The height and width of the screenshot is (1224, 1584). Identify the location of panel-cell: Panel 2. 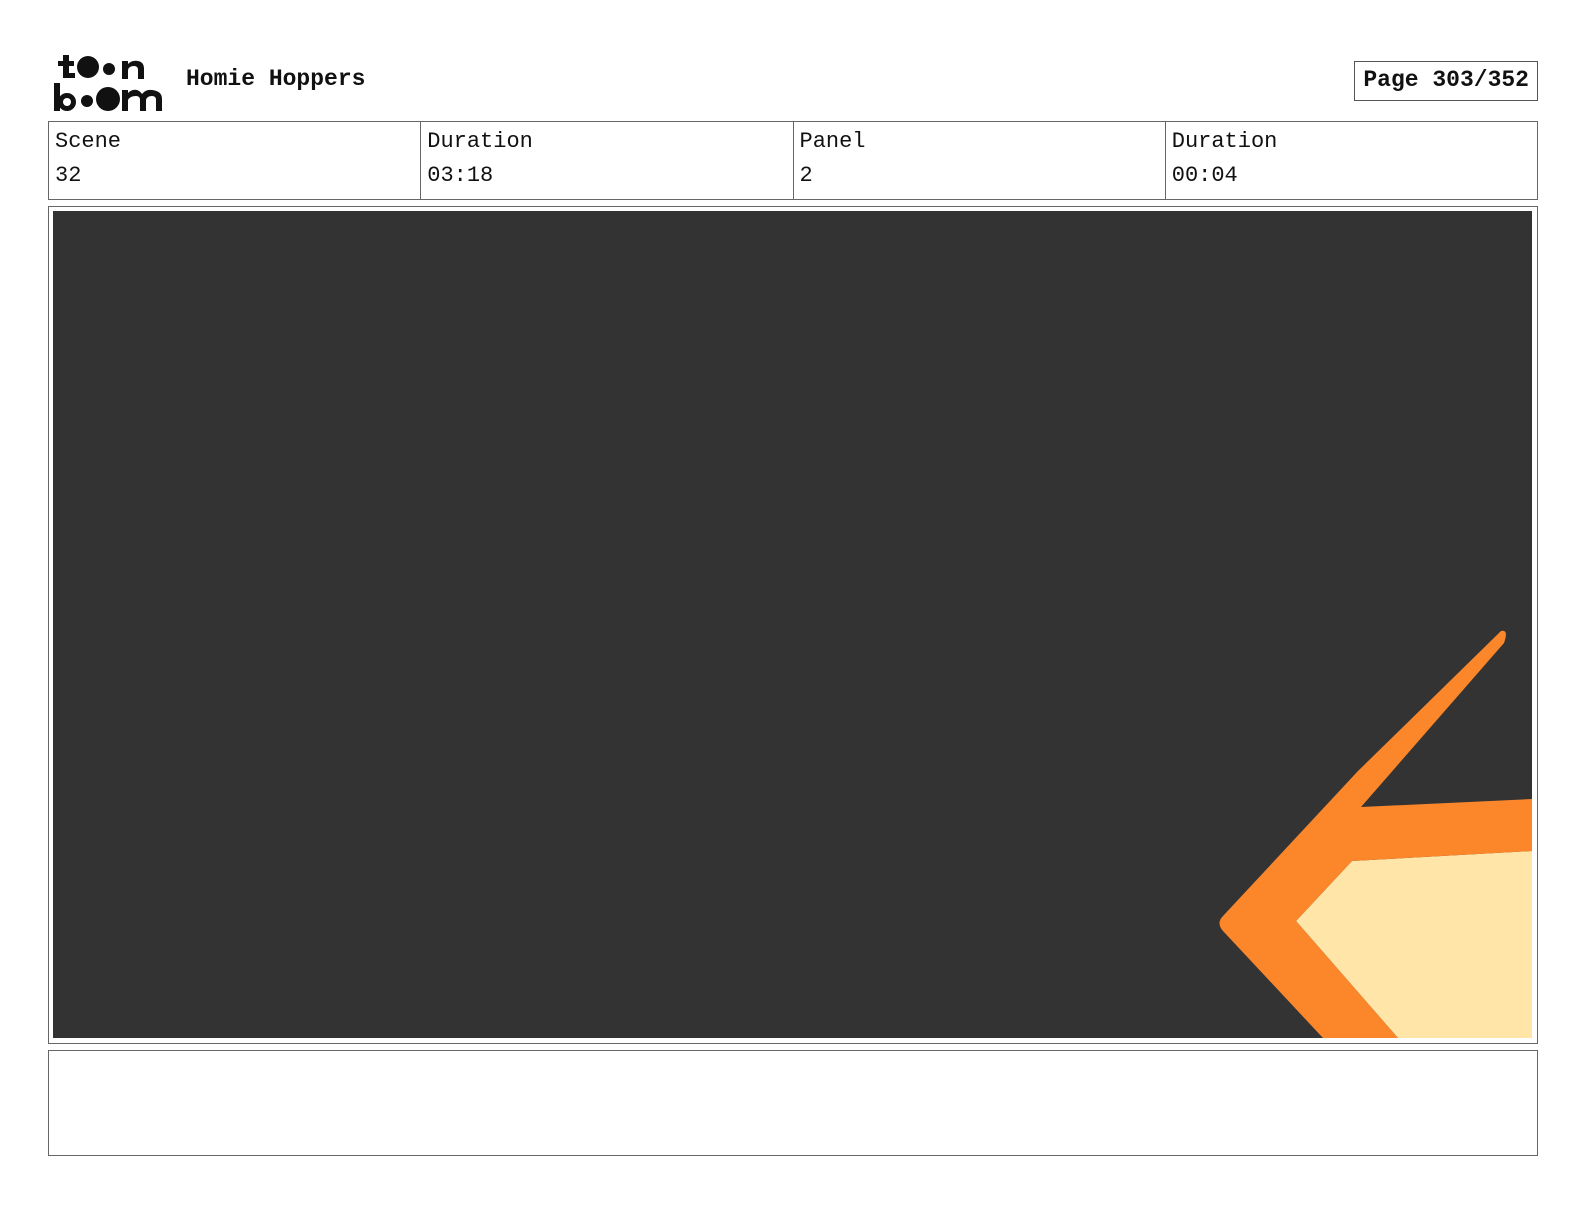
(980, 160).